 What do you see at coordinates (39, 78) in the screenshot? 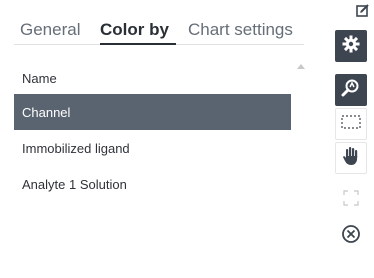
I see `column-header-name: Name` at bounding box center [39, 78].